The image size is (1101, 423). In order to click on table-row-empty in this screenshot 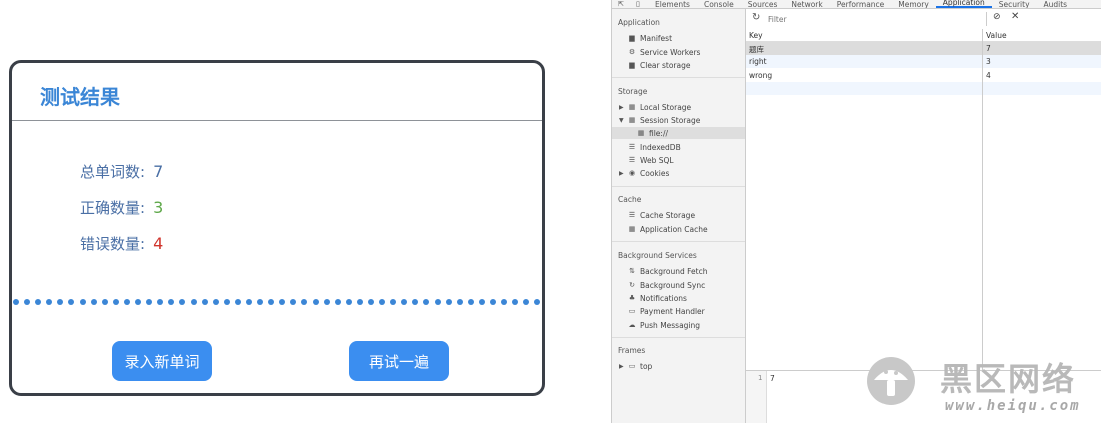, I will do `click(923, 88)`.